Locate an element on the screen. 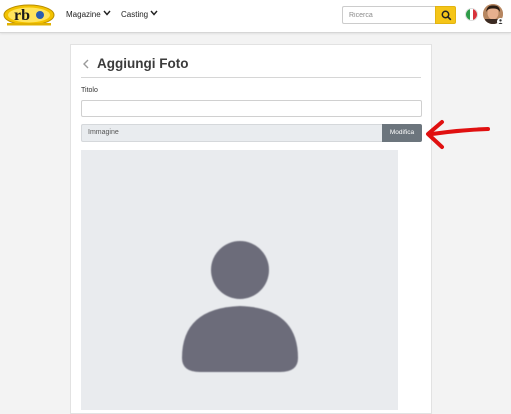  search-button is located at coordinates (445, 15).